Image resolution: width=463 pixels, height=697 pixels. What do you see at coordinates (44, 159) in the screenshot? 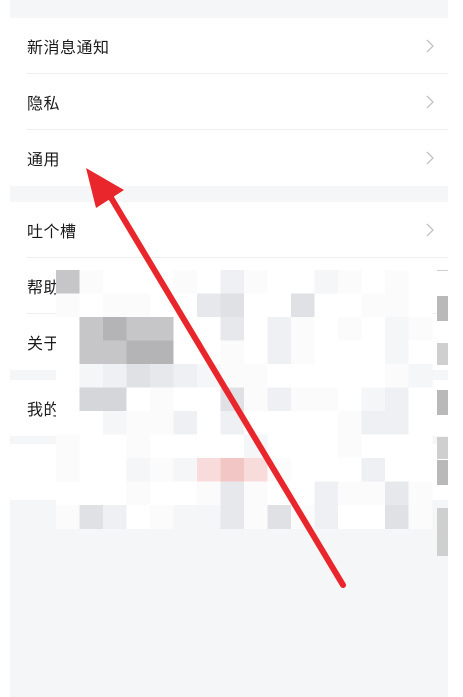
I see `setting-label: 通用` at bounding box center [44, 159].